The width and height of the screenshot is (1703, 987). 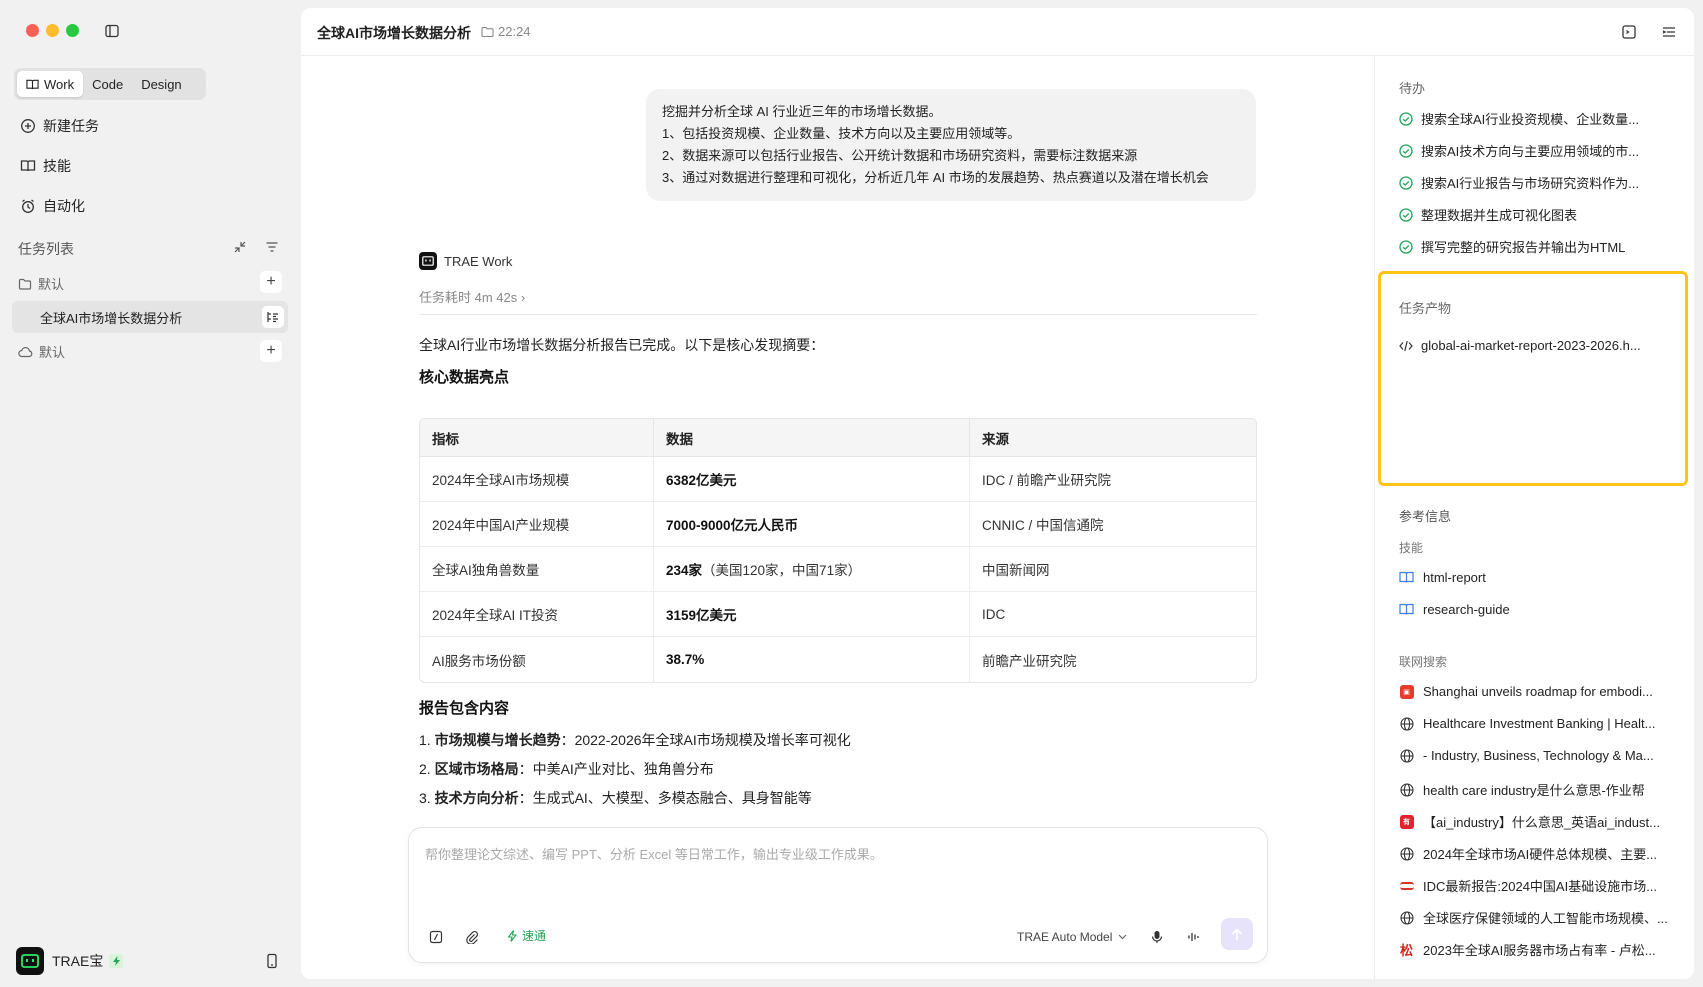 What do you see at coordinates (1535, 577) in the screenshot?
I see `skill-item: html-report` at bounding box center [1535, 577].